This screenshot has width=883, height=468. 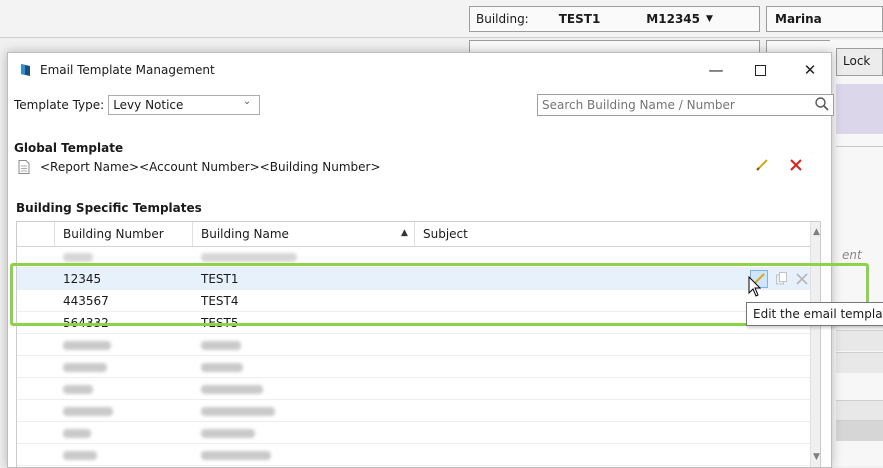 What do you see at coordinates (852, 255) in the screenshot?
I see `background-partial-text: ent` at bounding box center [852, 255].